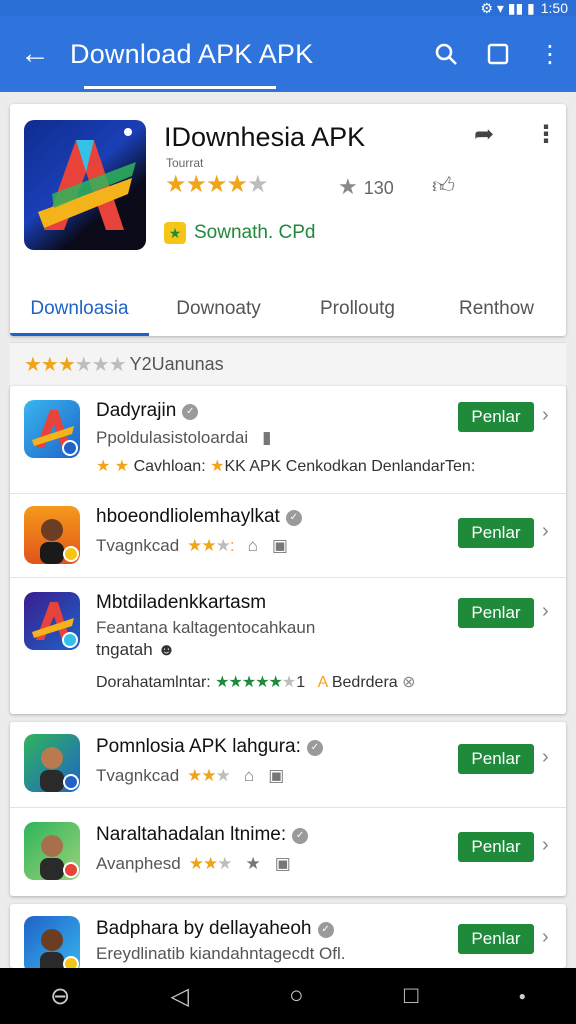  I want to click on rating-count: ★ 130, so click(366, 186).